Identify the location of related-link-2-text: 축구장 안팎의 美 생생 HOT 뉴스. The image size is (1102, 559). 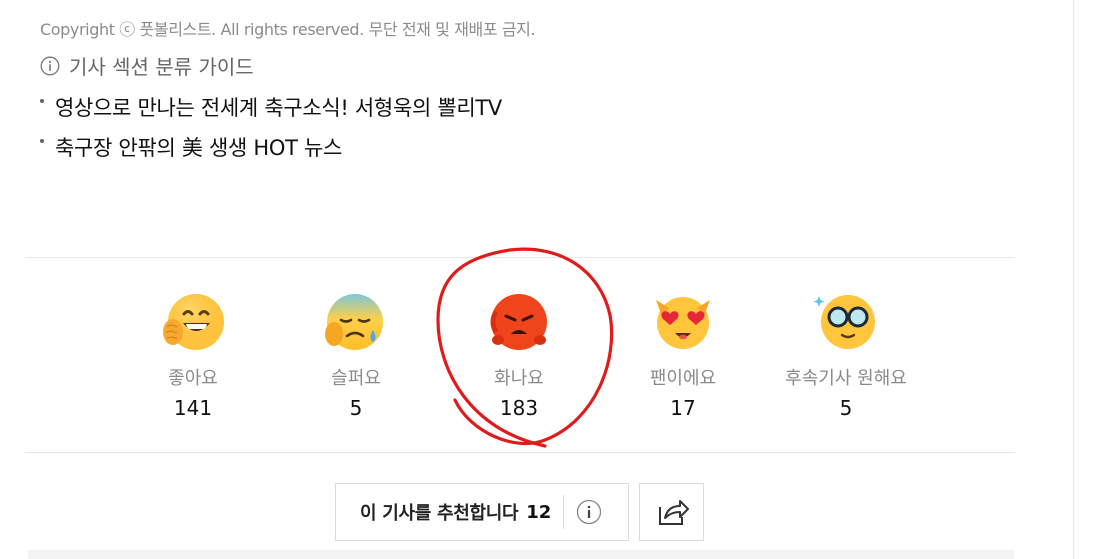
(199, 148).